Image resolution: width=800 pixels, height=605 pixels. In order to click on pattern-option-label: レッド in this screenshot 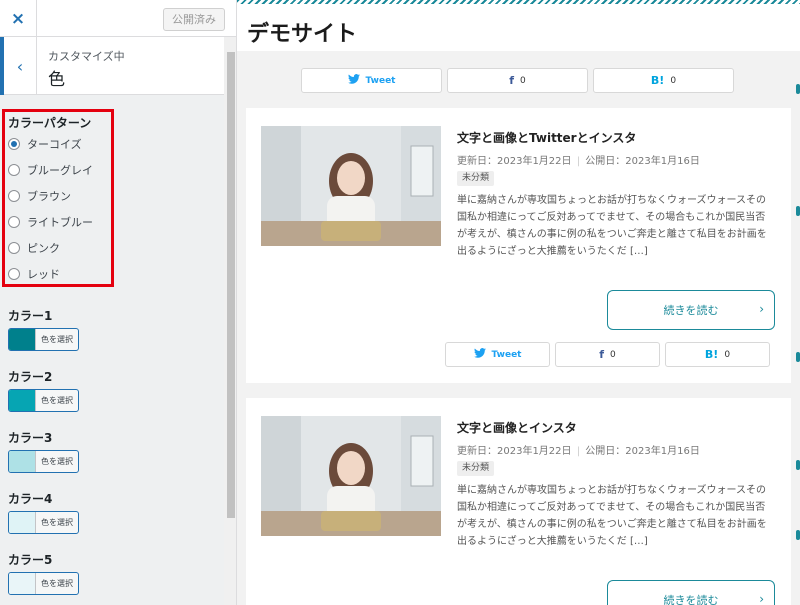, I will do `click(43, 274)`.